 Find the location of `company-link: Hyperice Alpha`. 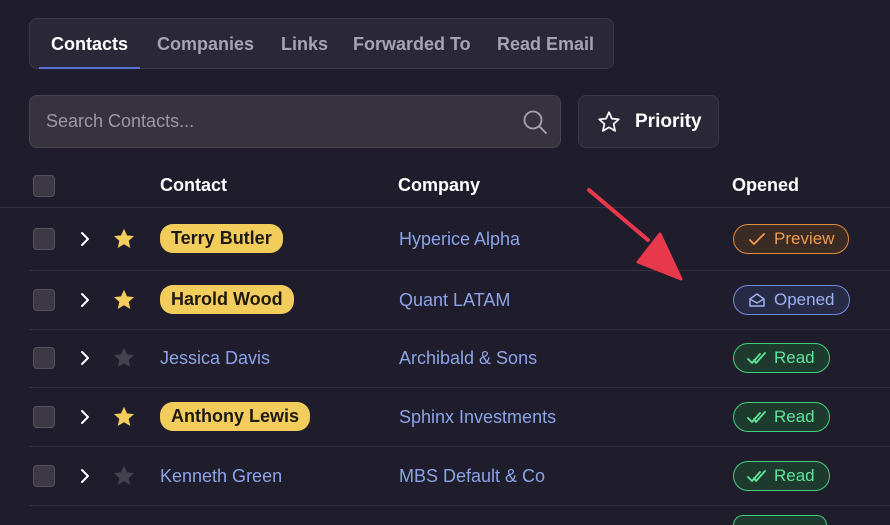

company-link: Hyperice Alpha is located at coordinates (459, 239).